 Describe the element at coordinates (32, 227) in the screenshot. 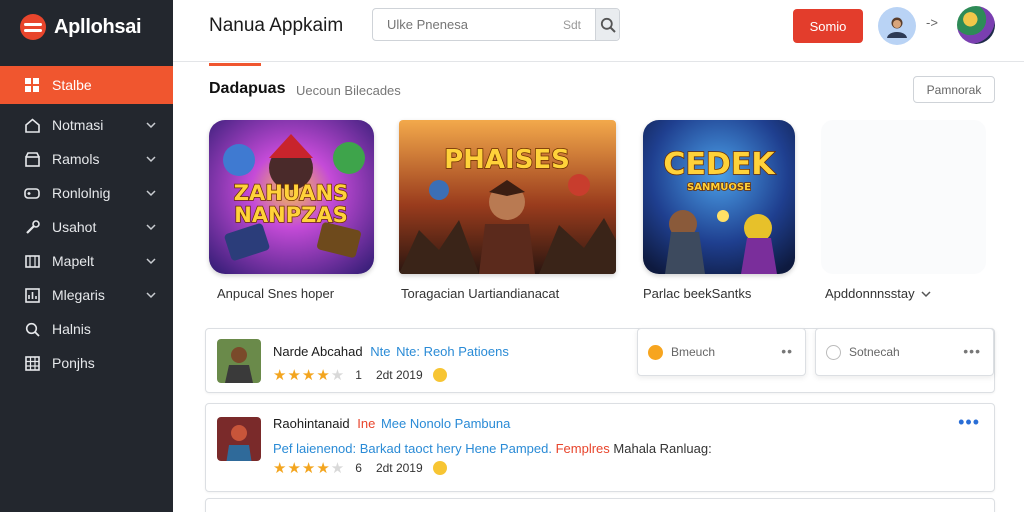

I see `wrench-icon` at that location.